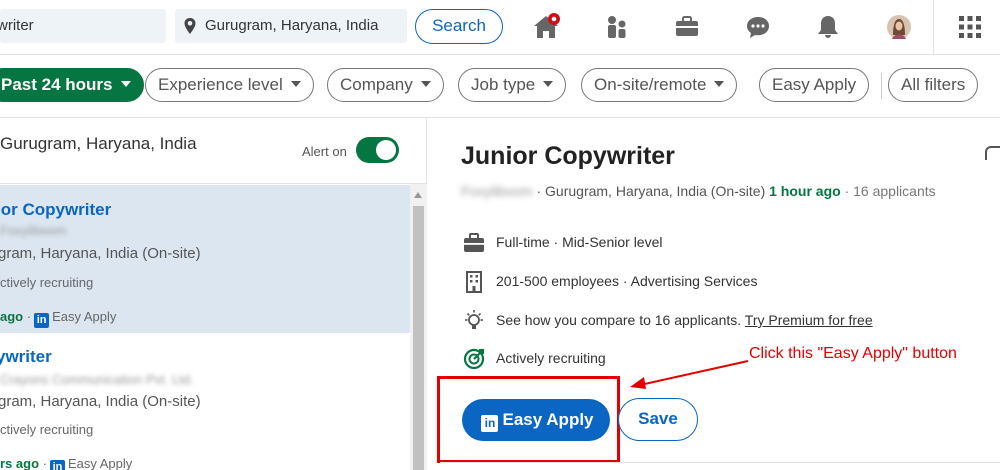  What do you see at coordinates (568, 156) in the screenshot?
I see `job-detail-title: Junior Copywriter` at bounding box center [568, 156].